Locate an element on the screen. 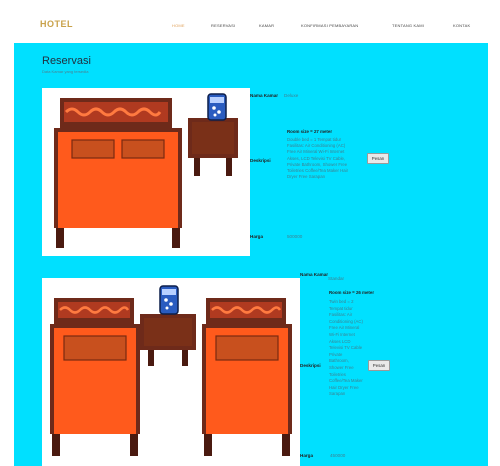  page-subtitle: Data Kamar yang tersedia is located at coordinates (65, 71).